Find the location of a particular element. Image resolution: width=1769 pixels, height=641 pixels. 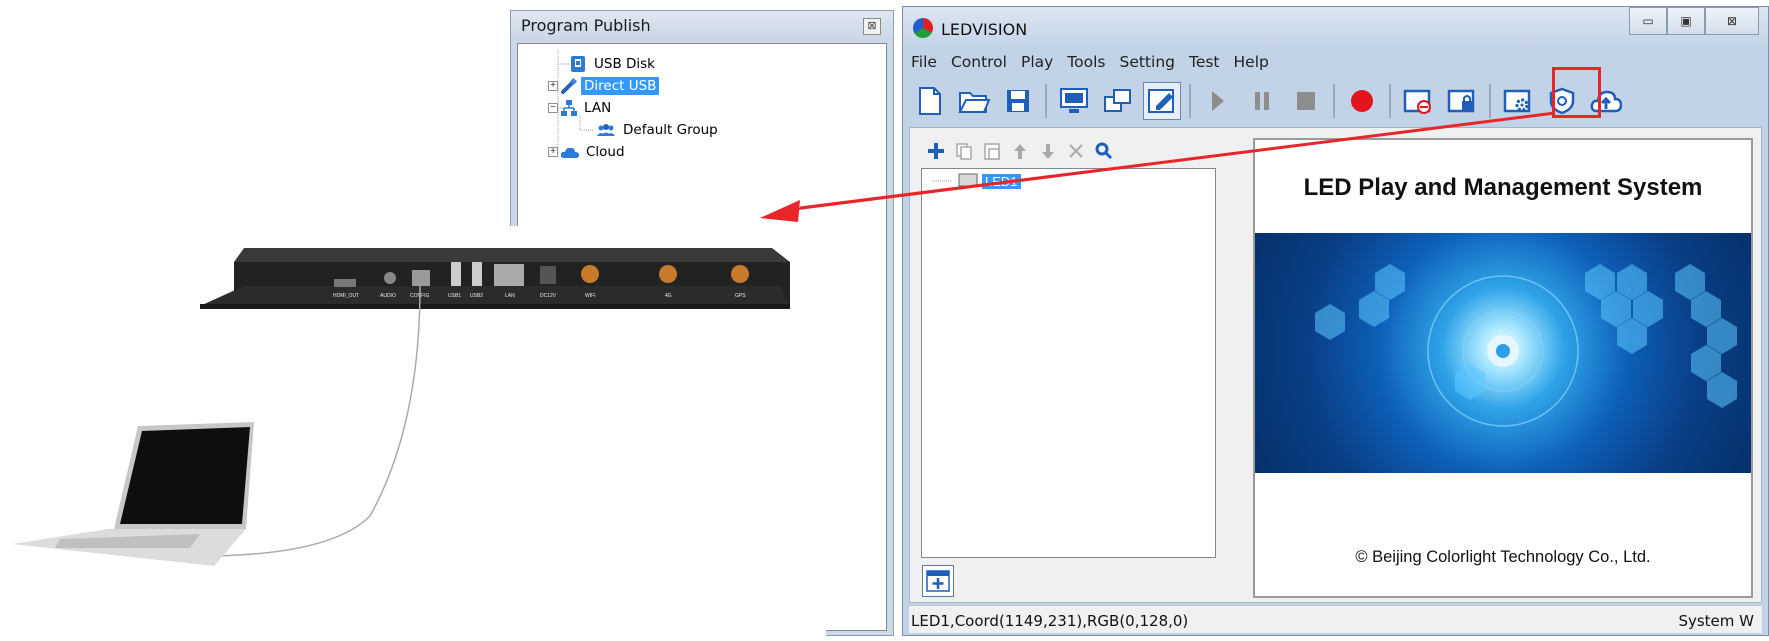

annotation-arrow is located at coordinates (1158, 166).